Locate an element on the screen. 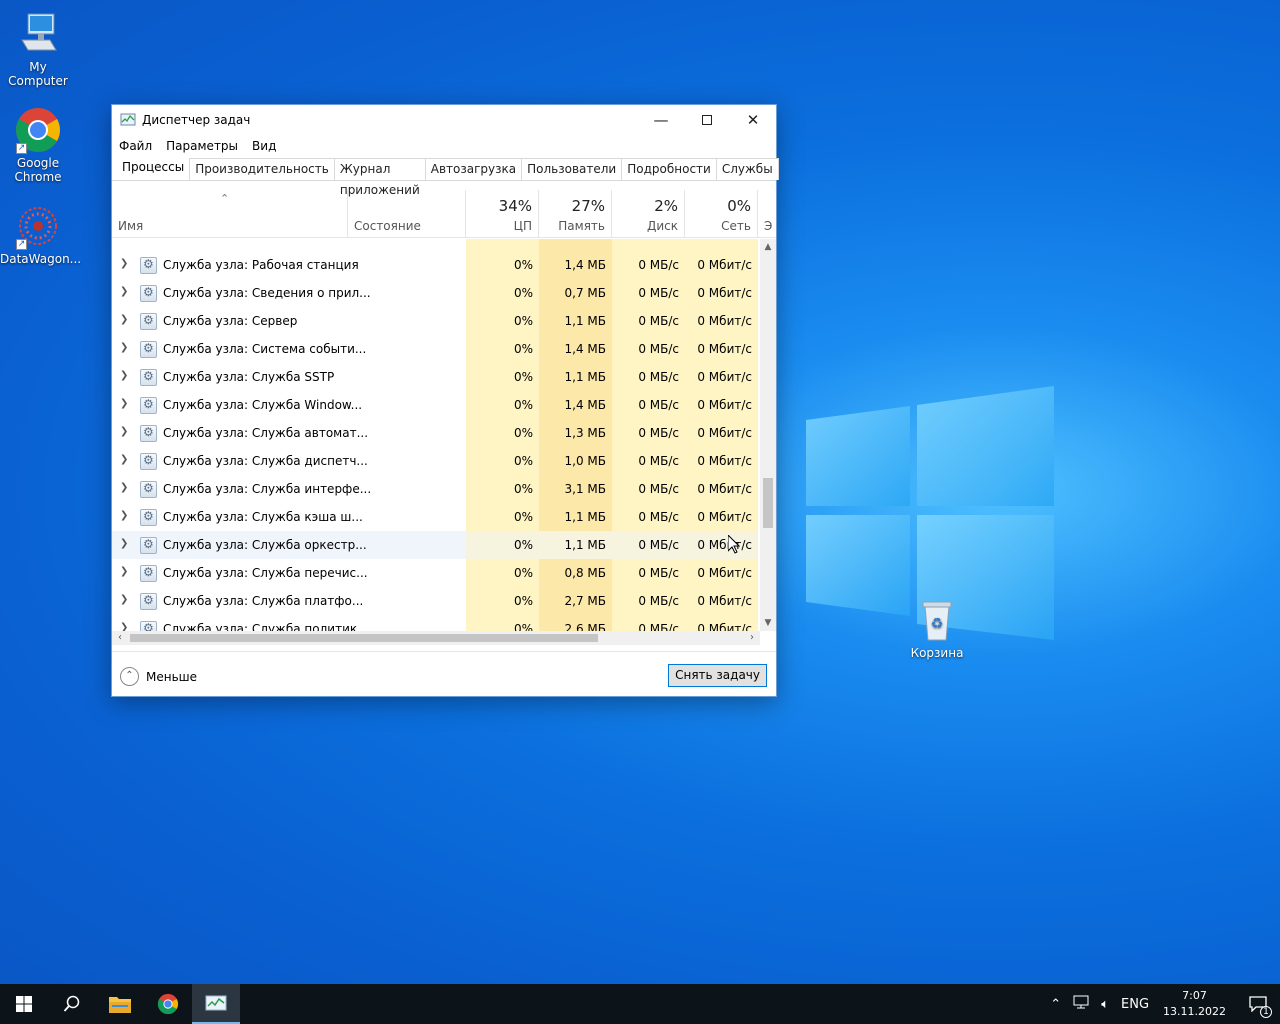 The image size is (1280, 1024). column-header-network: 0% Сеть is located at coordinates (721, 214).